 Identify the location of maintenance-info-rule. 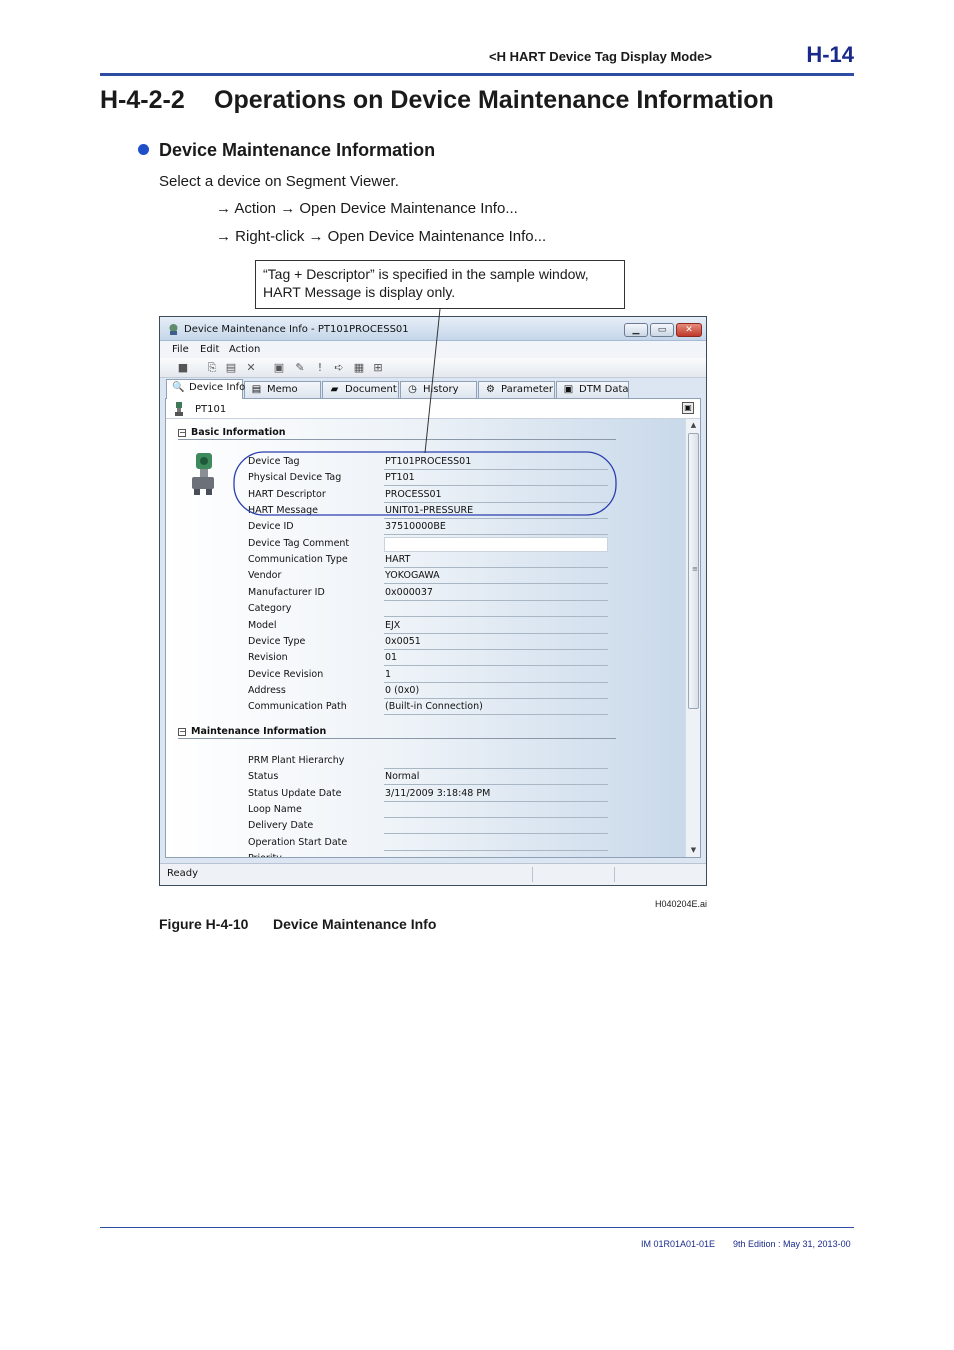
(397, 738).